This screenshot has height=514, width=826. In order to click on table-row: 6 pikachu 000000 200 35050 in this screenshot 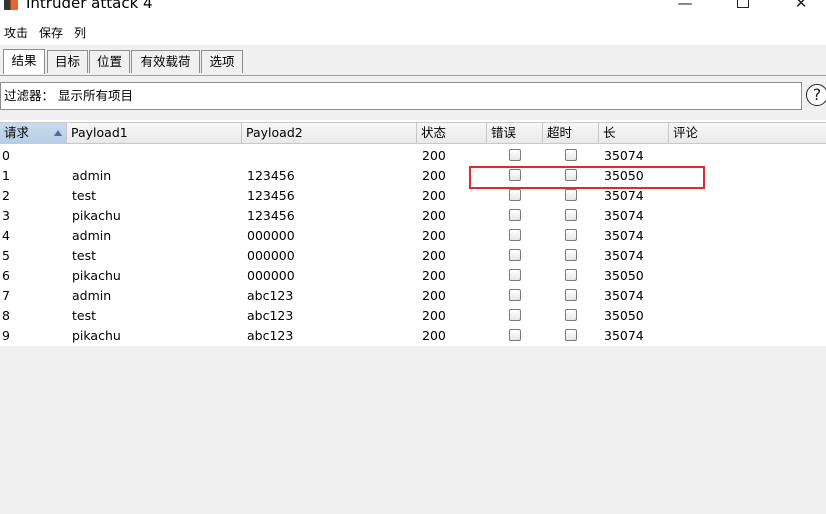, I will do `click(413, 276)`.